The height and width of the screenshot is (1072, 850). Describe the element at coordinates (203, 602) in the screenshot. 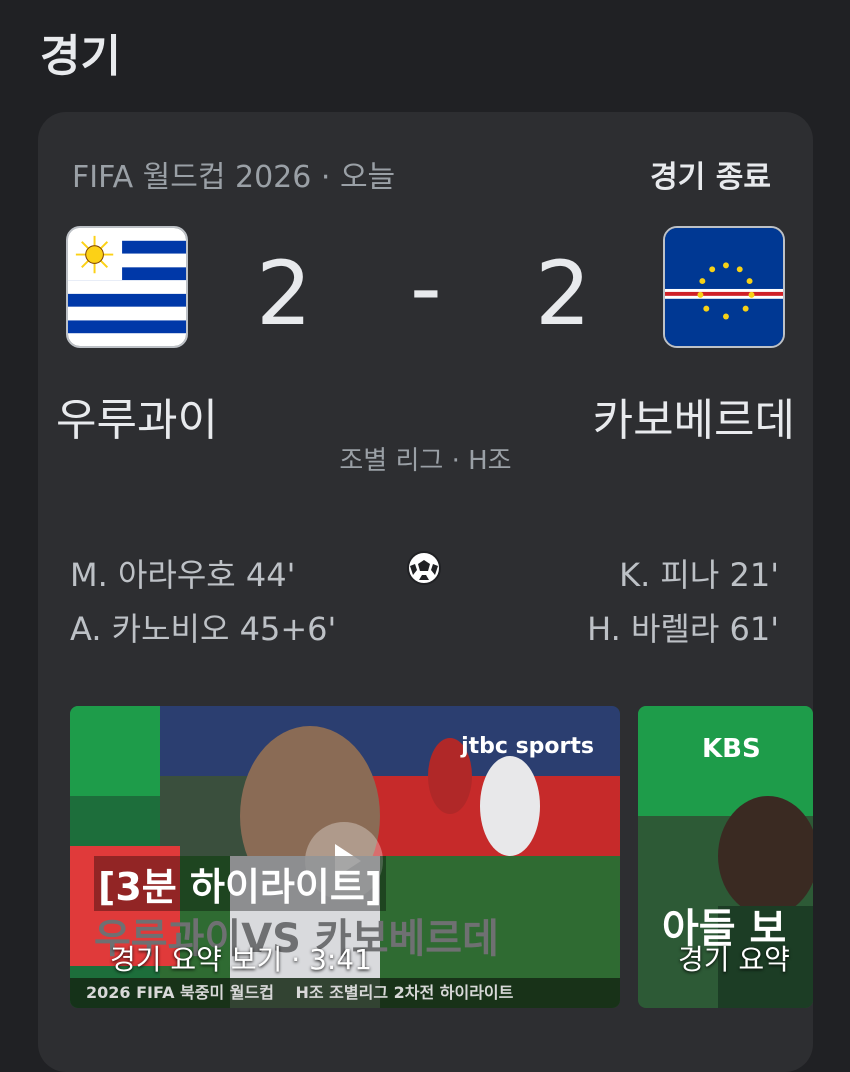

I see `home-scorers: M. 아라우호 44' A. 카노비오 45+6'` at that location.